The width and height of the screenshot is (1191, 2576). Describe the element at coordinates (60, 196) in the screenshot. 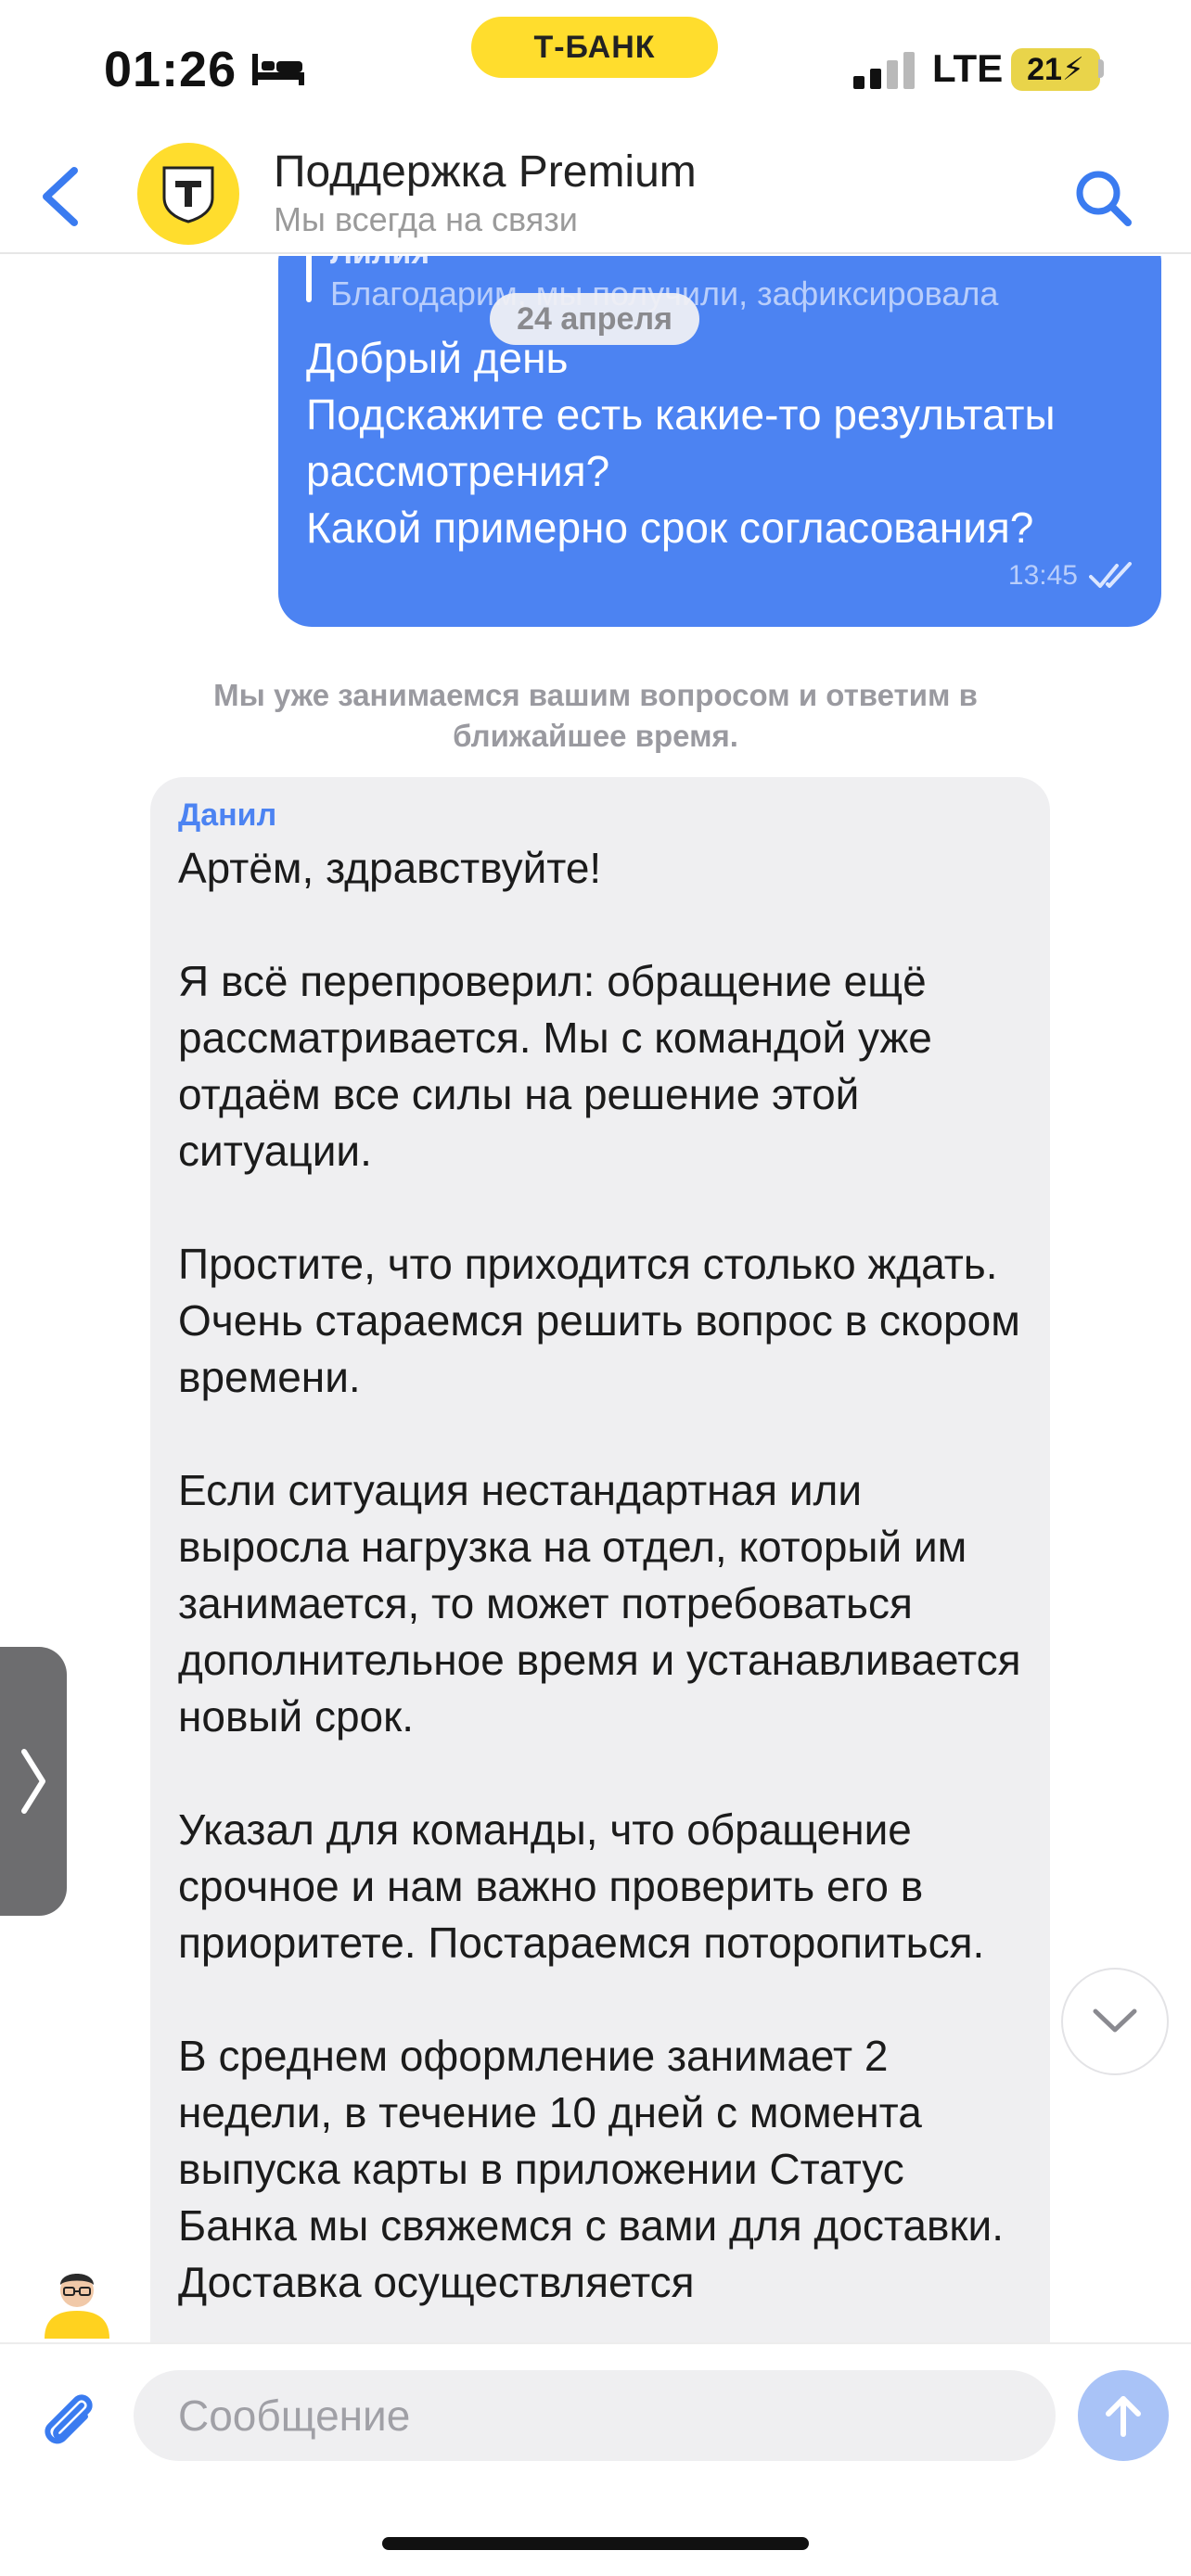

I see `back-chevron-icon` at that location.